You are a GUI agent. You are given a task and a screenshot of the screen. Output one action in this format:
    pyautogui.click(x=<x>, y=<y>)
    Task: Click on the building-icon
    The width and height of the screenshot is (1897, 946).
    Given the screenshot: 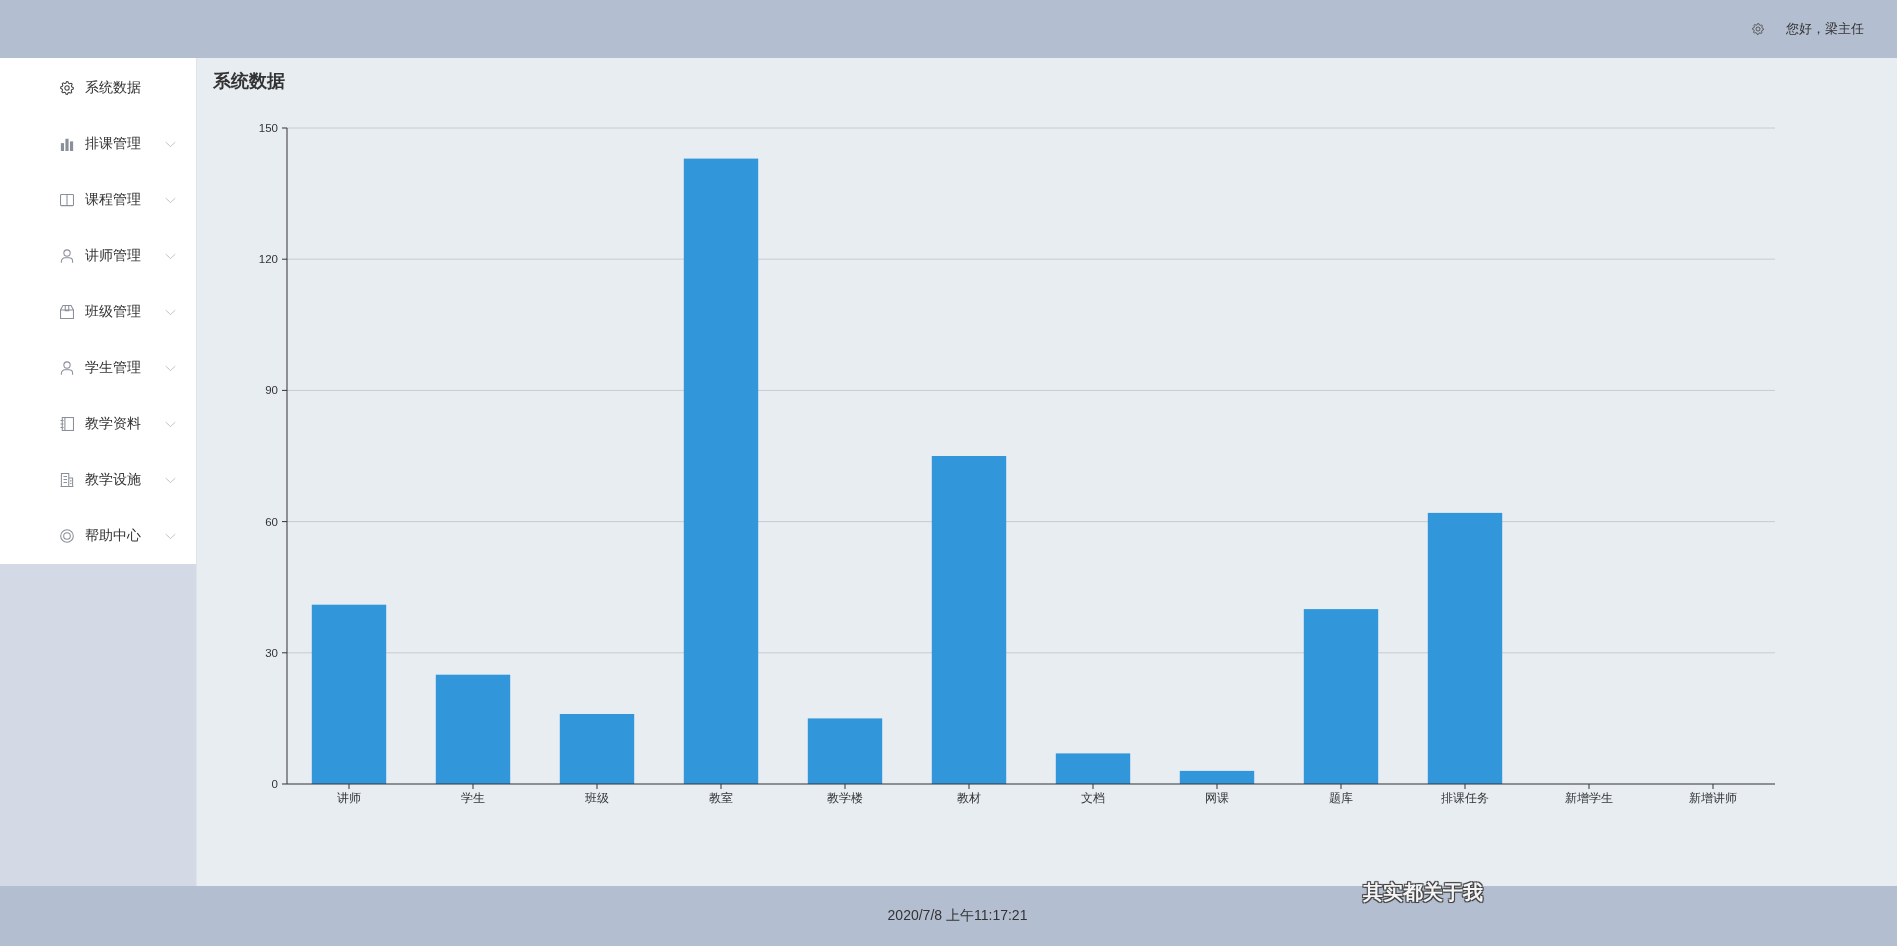 What is the action you would take?
    pyautogui.click(x=67, y=480)
    